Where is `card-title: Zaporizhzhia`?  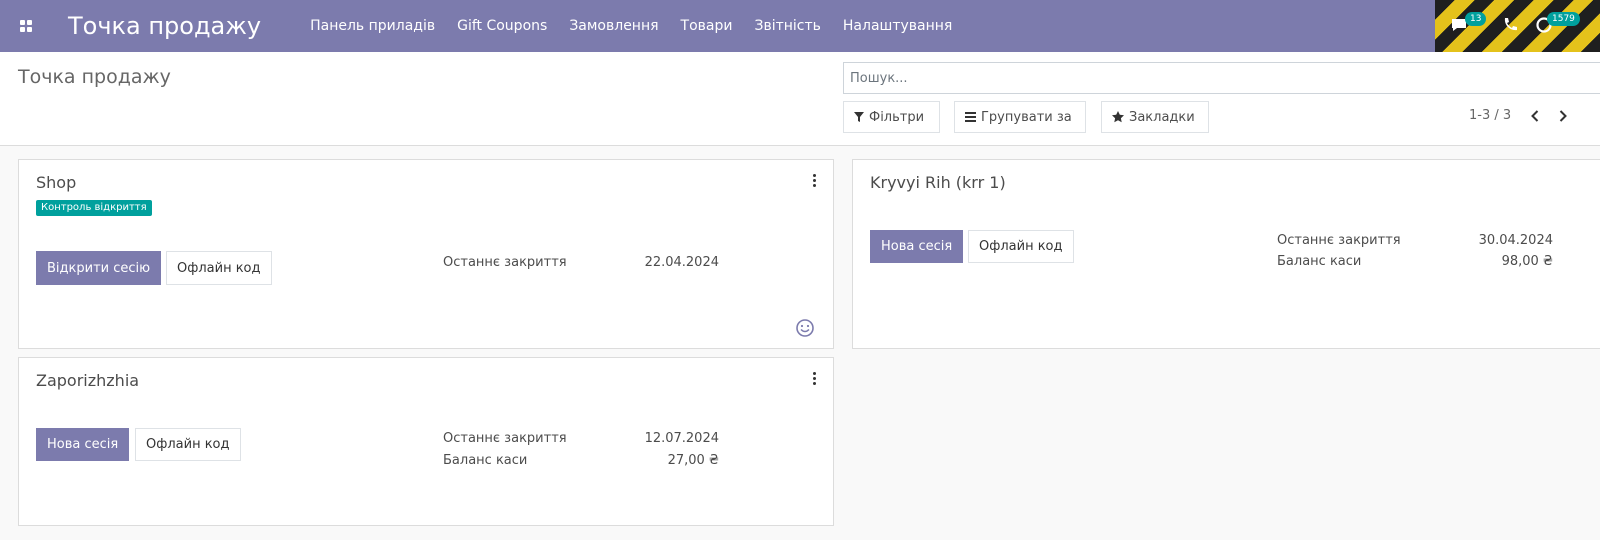 card-title: Zaporizhzhia is located at coordinates (88, 380).